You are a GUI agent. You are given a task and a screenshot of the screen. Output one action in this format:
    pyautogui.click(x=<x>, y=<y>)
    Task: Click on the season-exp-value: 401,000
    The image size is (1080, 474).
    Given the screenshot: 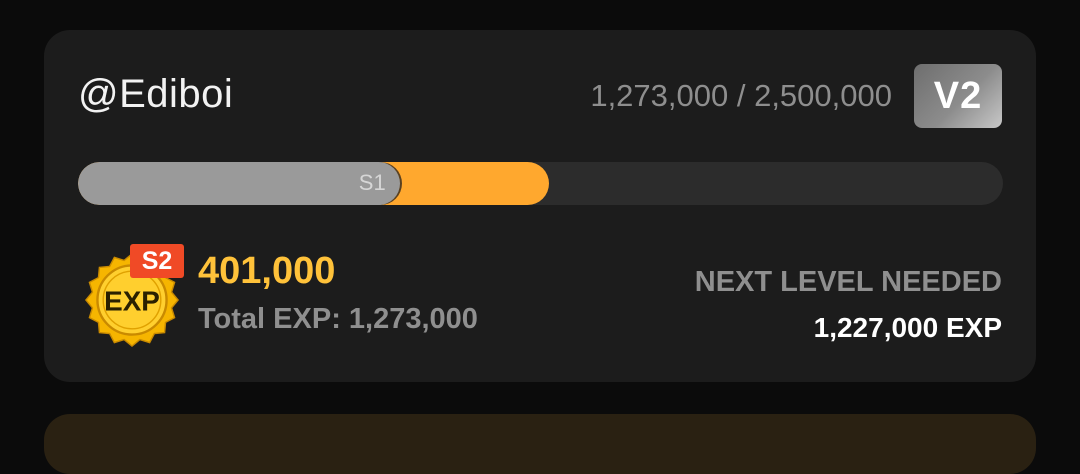 What is the action you would take?
    pyautogui.click(x=267, y=271)
    